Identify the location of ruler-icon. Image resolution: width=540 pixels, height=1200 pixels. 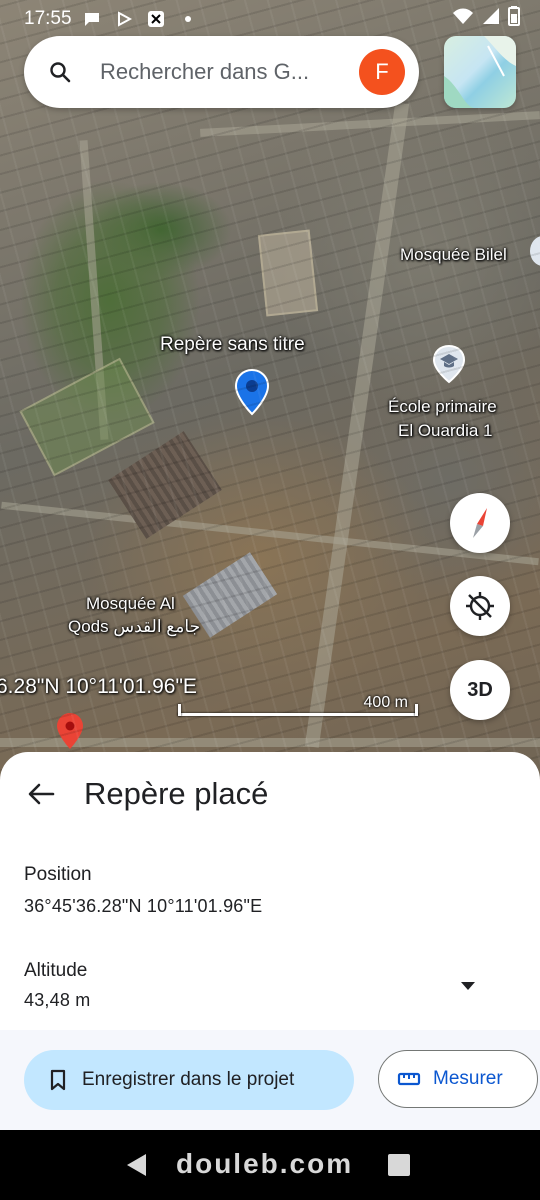
(409, 1079).